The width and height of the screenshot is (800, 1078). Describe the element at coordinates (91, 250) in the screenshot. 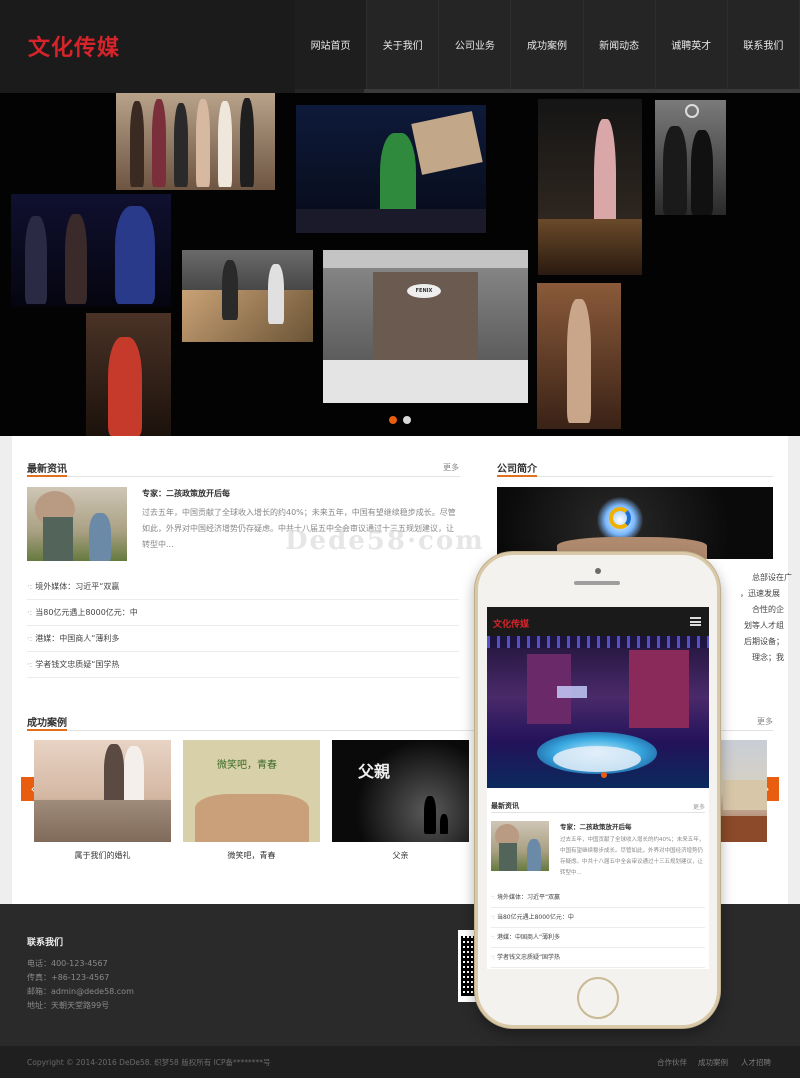

I see `banner-photo-models-blue` at that location.